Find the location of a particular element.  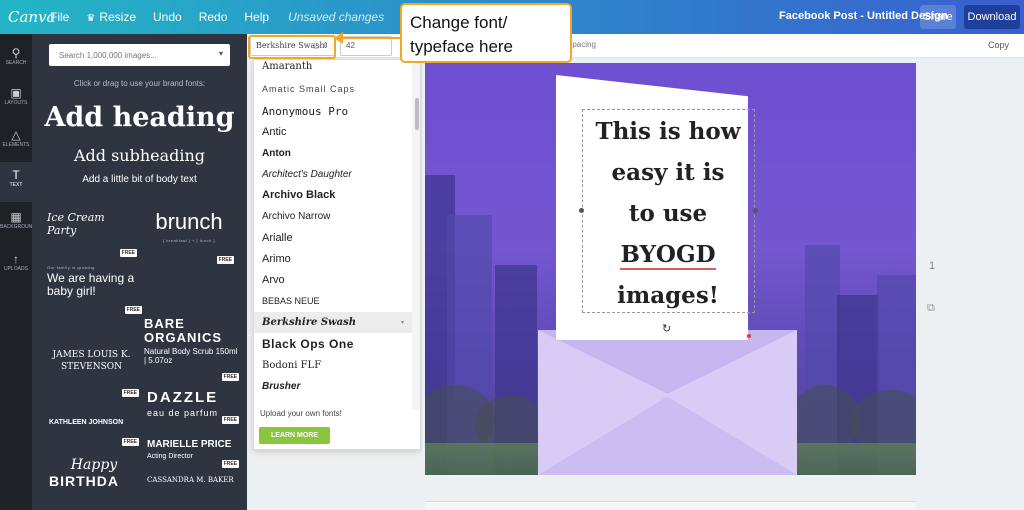

rotate-handle-icon: ↻ is located at coordinates (666, 328).